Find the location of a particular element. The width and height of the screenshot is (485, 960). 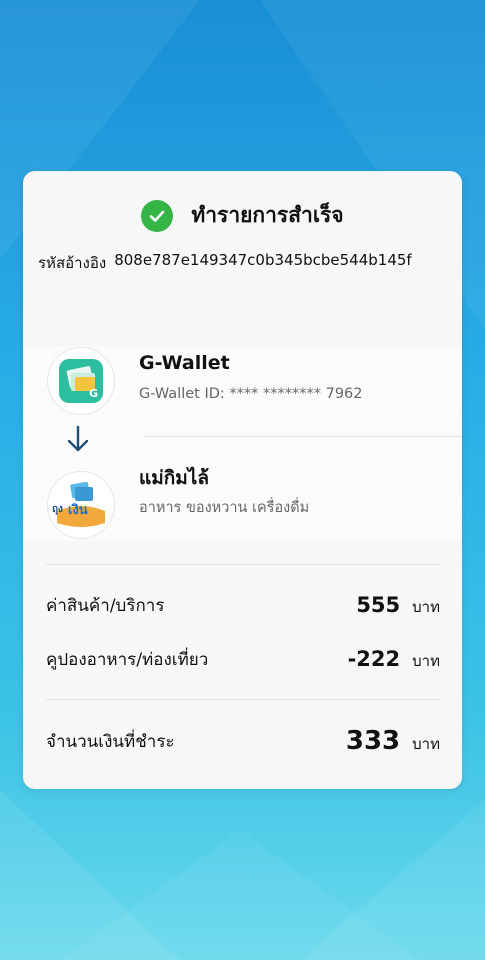

line-amount: -222 is located at coordinates (374, 658).